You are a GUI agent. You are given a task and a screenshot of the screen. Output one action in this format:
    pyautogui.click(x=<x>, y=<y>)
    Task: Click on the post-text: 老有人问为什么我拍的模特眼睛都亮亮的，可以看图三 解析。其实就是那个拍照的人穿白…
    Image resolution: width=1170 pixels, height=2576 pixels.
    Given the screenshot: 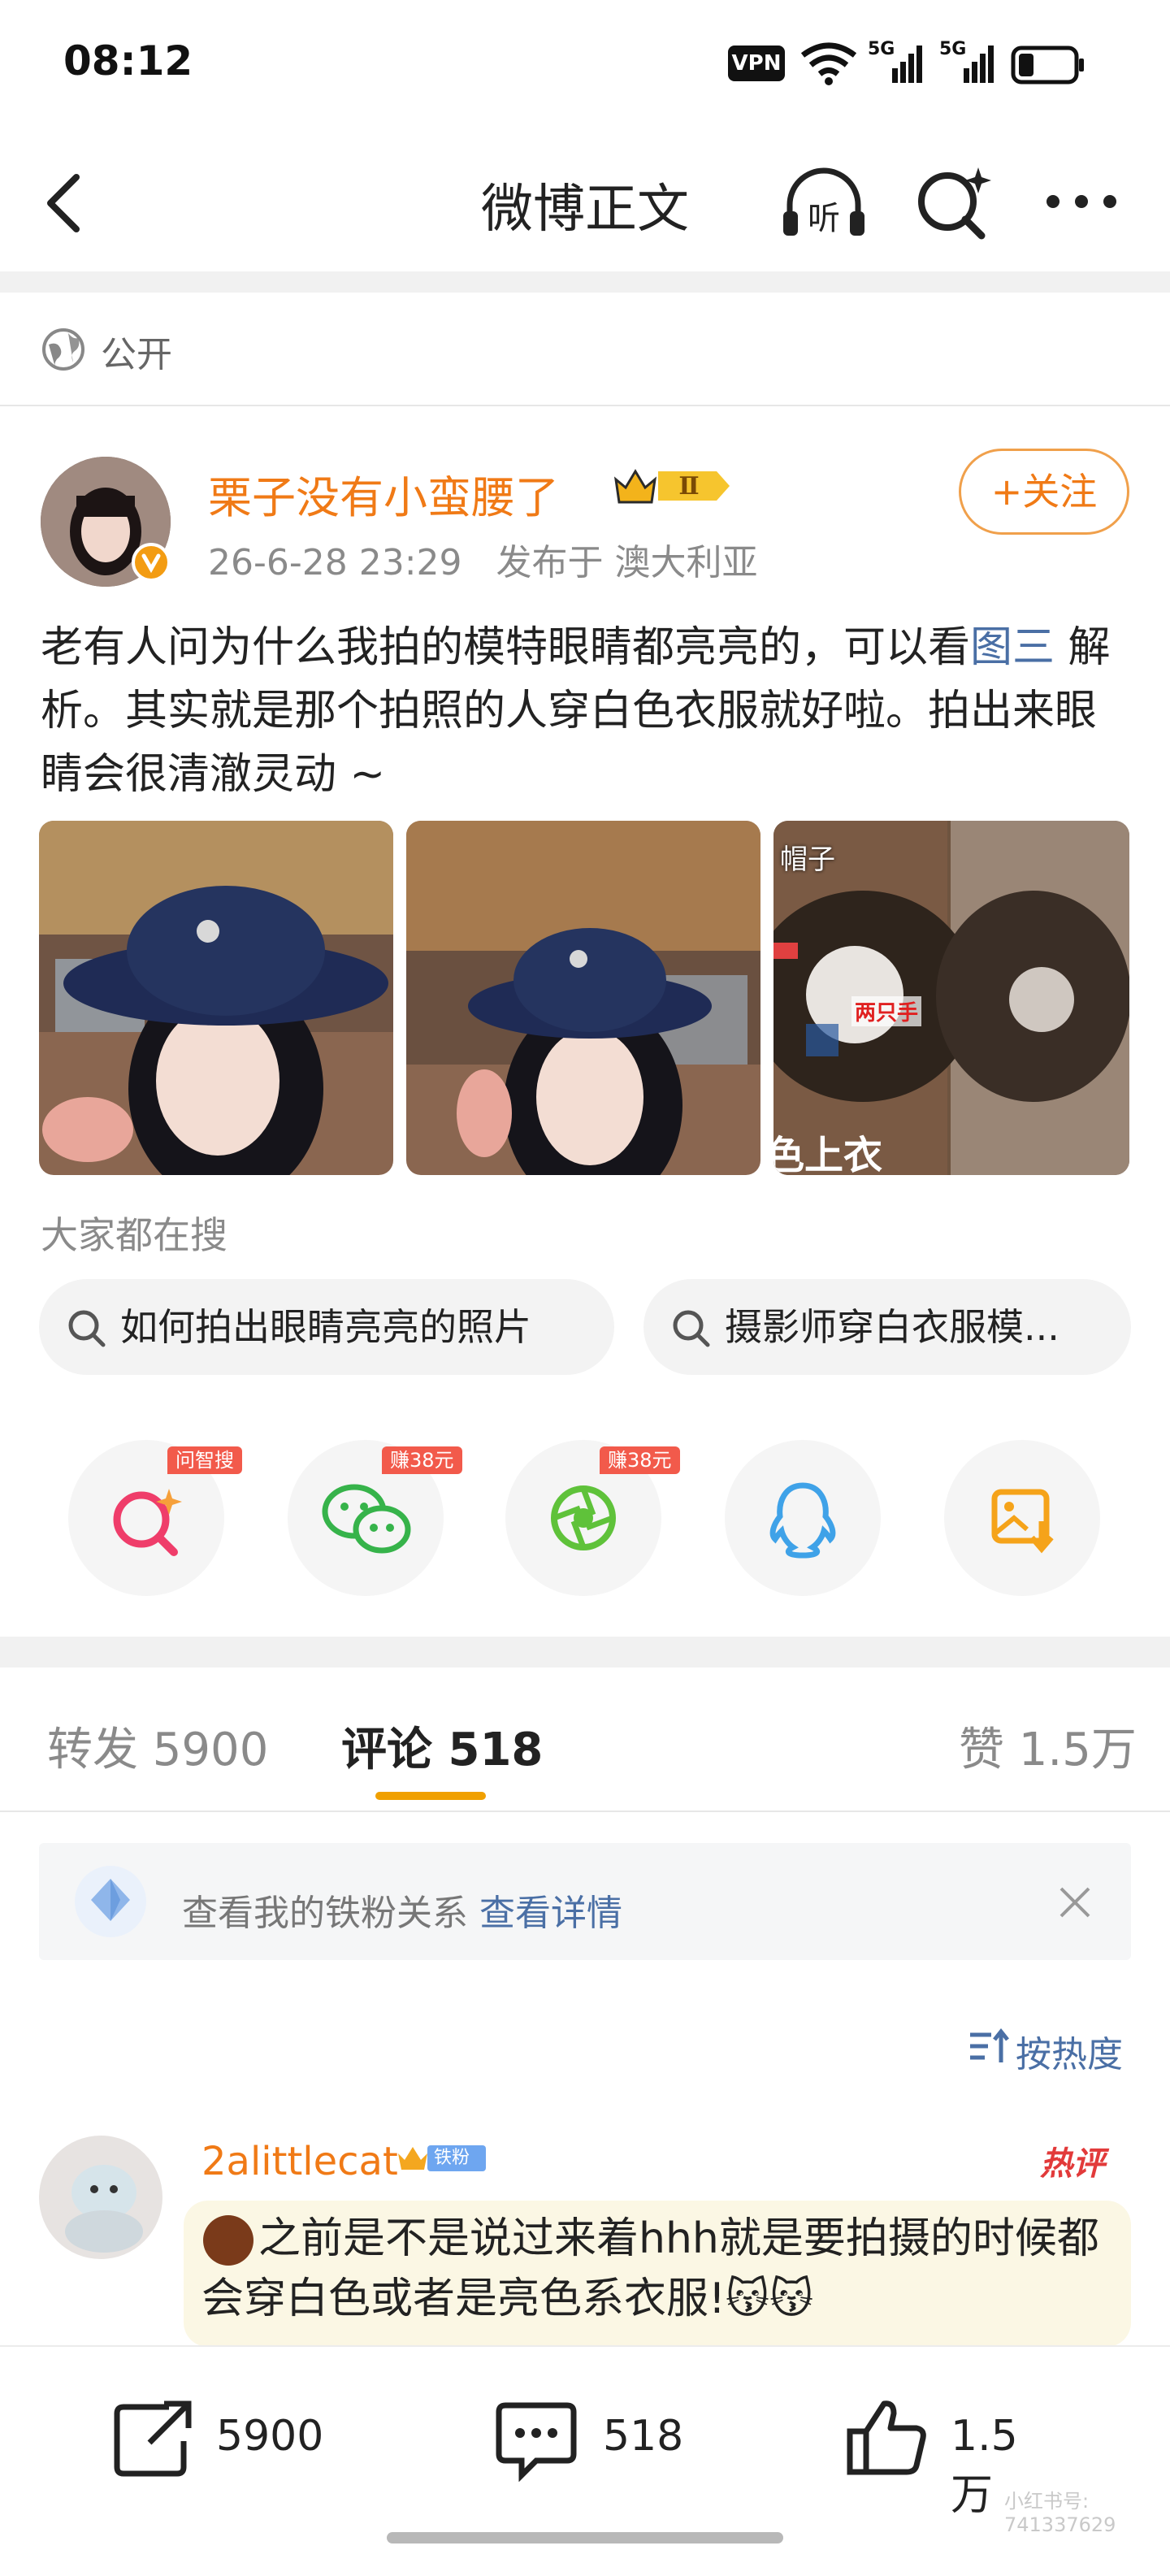 What is the action you would take?
    pyautogui.click(x=576, y=711)
    